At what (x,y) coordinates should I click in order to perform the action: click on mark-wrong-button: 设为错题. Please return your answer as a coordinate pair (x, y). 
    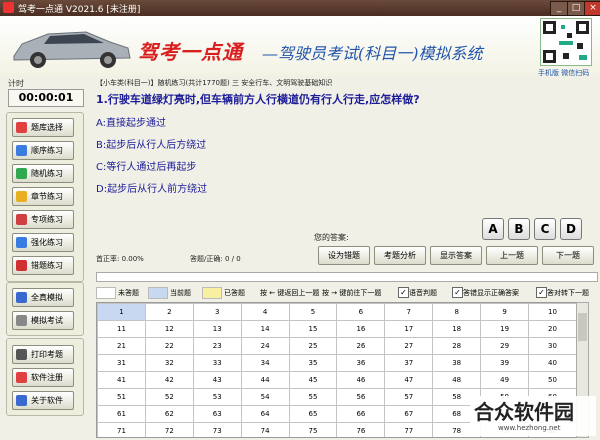
    Looking at the image, I should click on (344, 255).